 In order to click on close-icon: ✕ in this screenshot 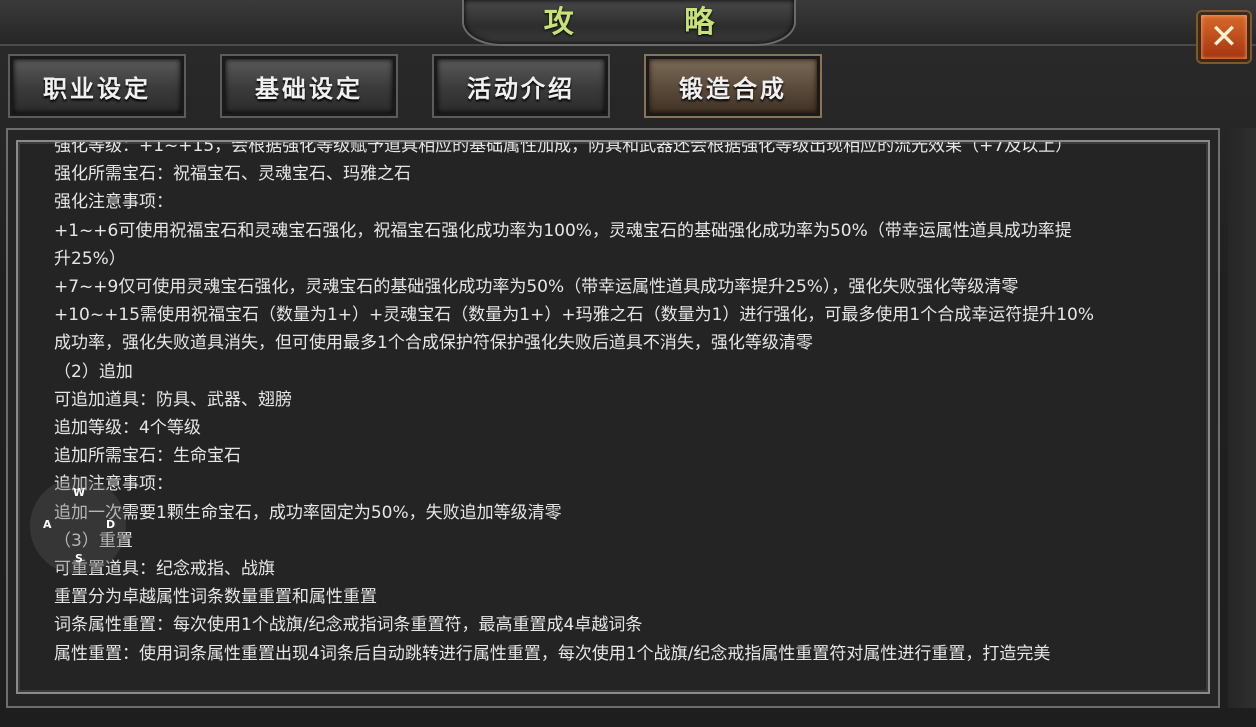, I will do `click(1224, 37)`.